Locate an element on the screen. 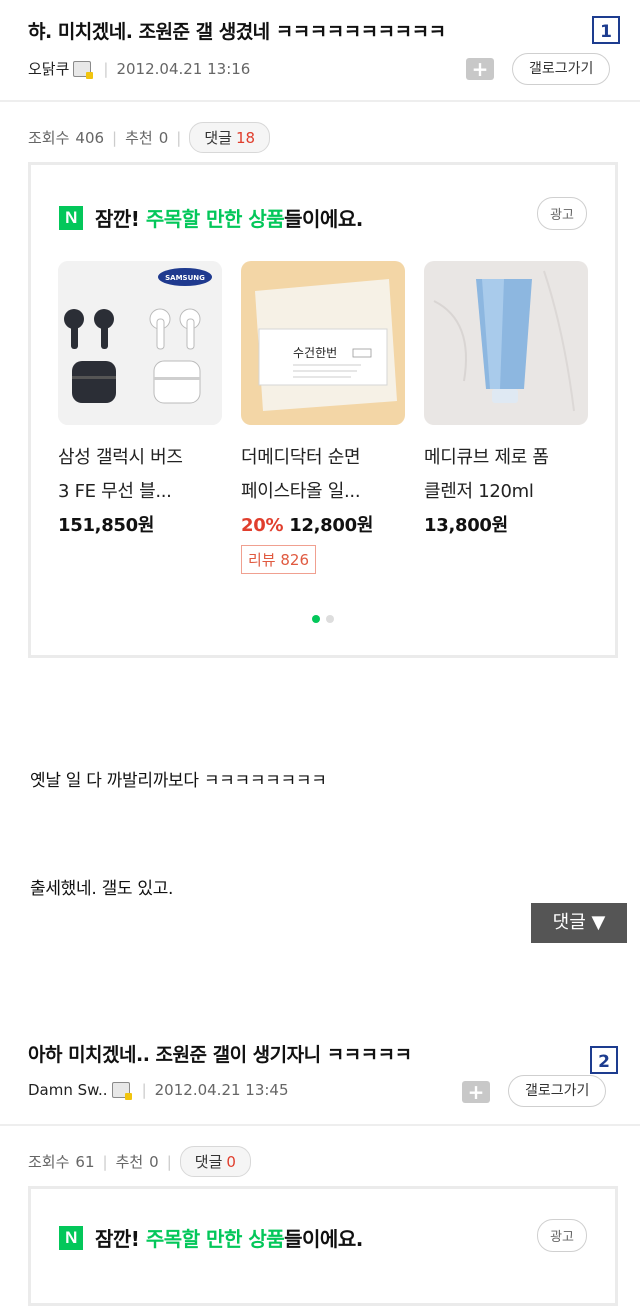 The width and height of the screenshot is (640, 1306). likes-label: 추천 is located at coordinates (129, 1162).